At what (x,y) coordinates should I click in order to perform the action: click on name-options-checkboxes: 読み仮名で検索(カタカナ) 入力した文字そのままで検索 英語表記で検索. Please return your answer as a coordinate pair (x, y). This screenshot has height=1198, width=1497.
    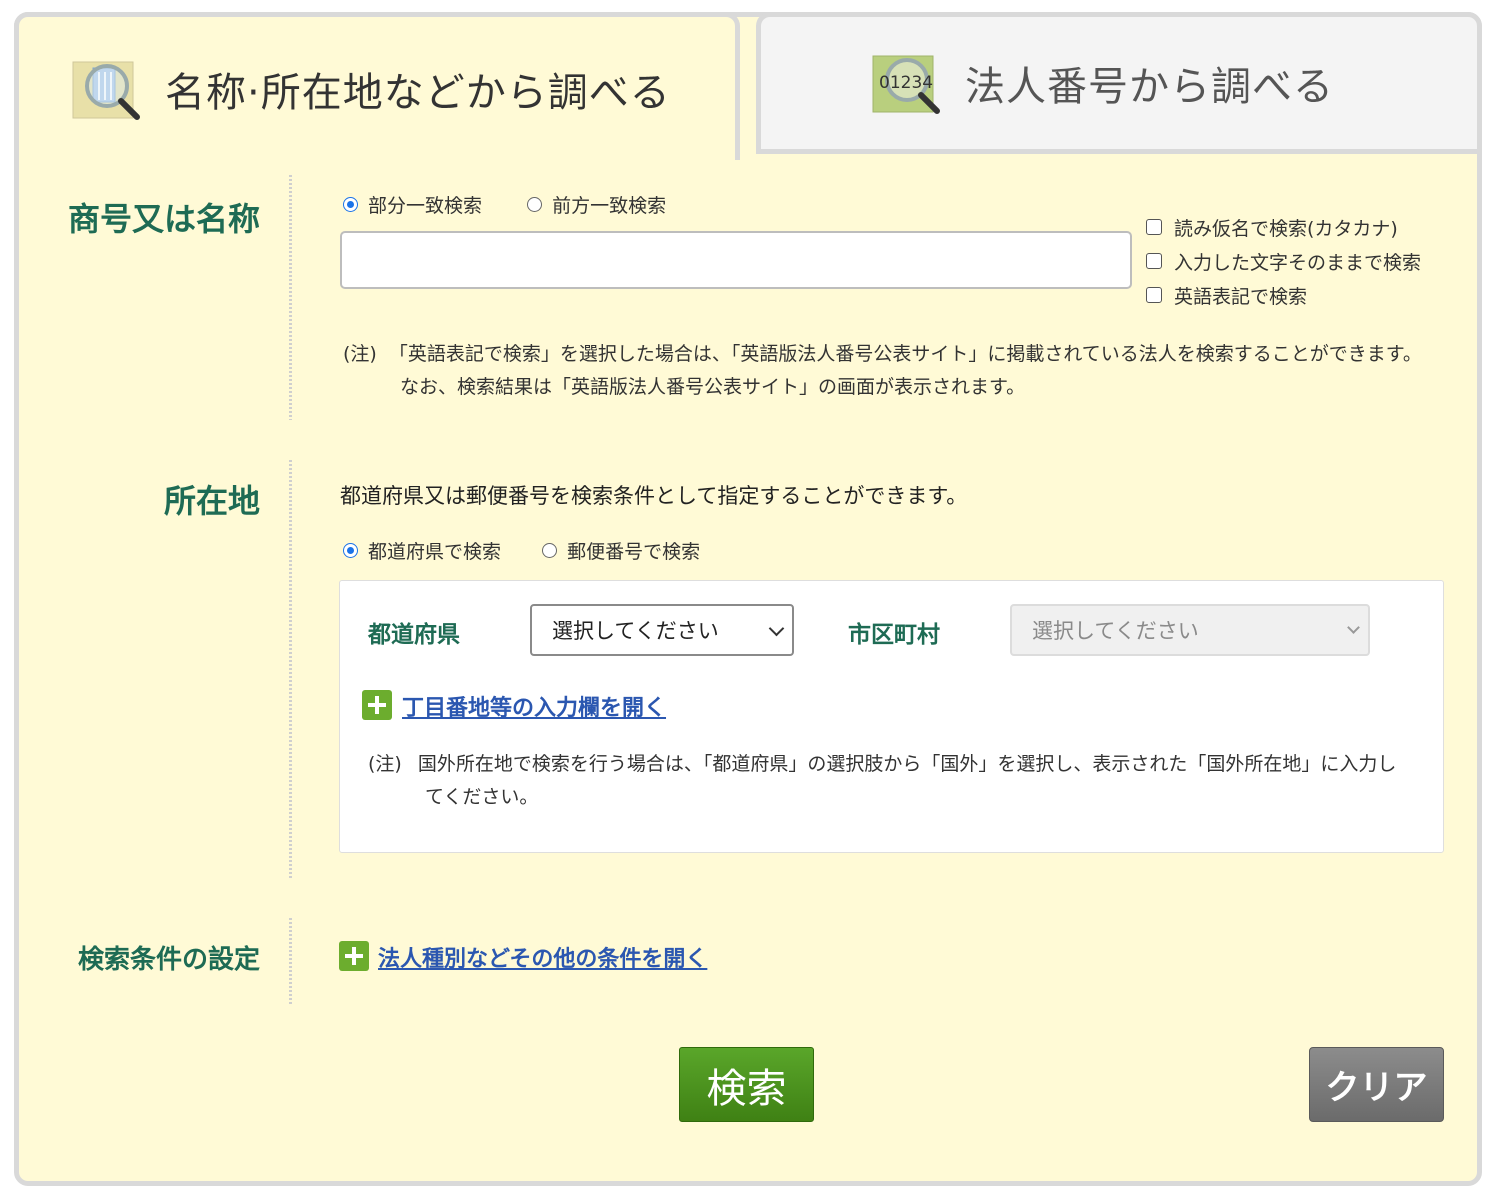
    Looking at the image, I should click on (1283, 261).